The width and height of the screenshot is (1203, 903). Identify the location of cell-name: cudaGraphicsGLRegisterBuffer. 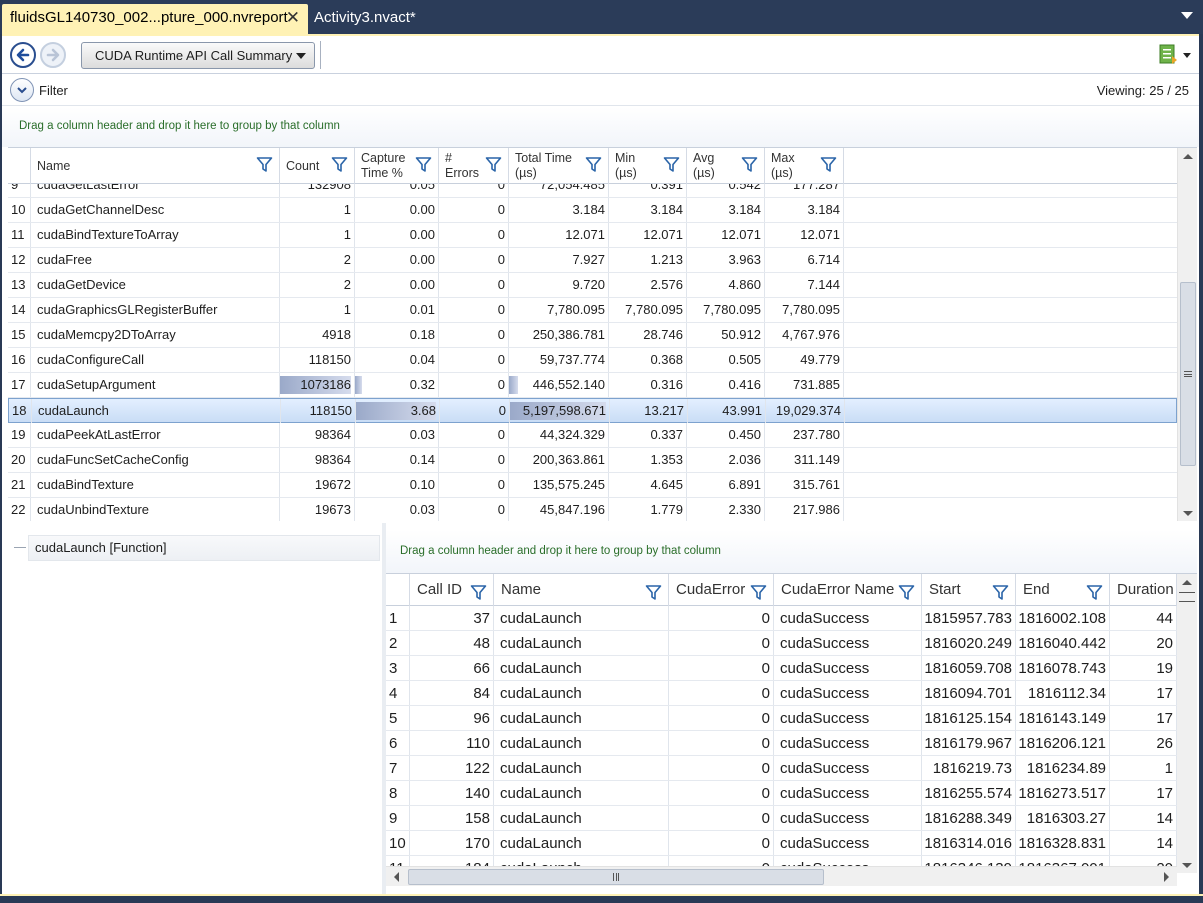
(155, 310).